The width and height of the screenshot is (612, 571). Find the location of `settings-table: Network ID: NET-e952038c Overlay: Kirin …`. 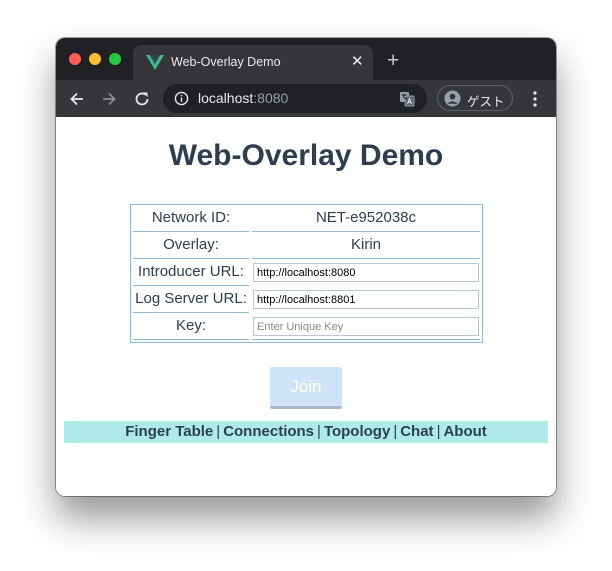

settings-table: Network ID: NET-e952038c Overlay: Kirin … is located at coordinates (306, 273).